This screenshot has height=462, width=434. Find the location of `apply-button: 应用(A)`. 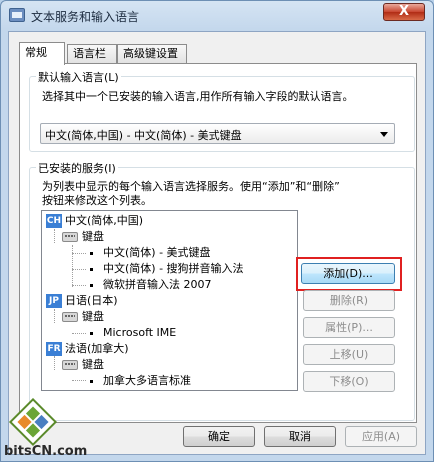

apply-button: 应用(A) is located at coordinates (381, 436).